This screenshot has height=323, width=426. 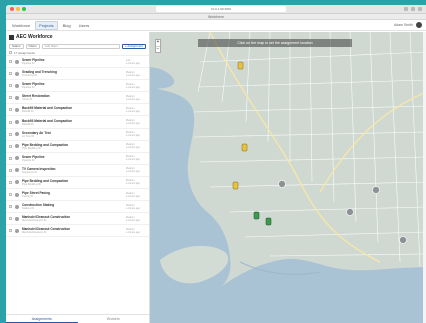 What do you see at coordinates (403, 25) in the screenshot?
I see `user-name: Adam Smith` at bounding box center [403, 25].